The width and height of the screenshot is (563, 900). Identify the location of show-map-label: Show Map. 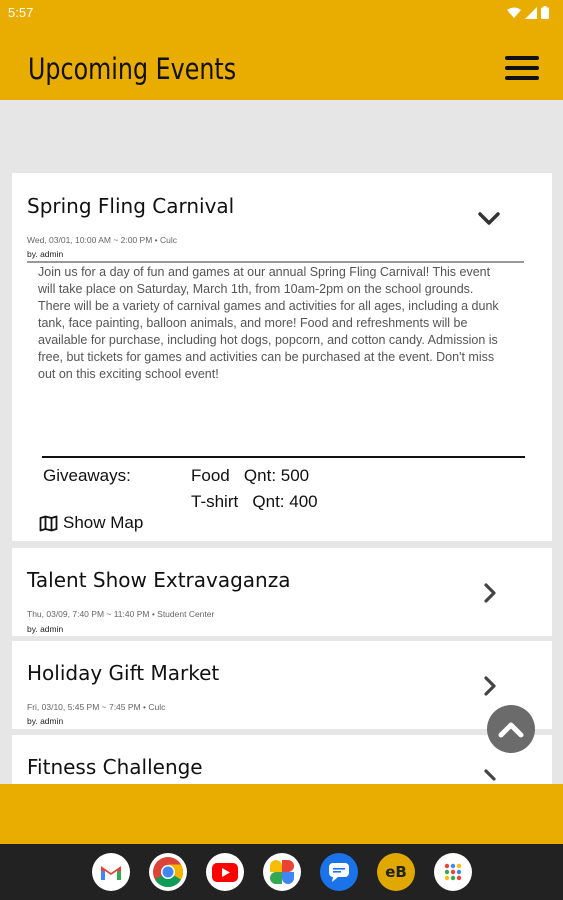
(103, 522).